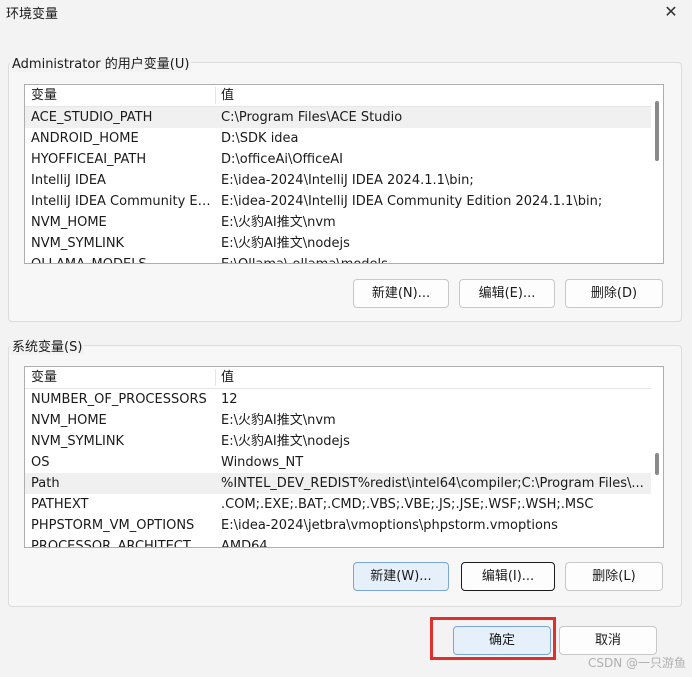 This screenshot has width=692, height=677. What do you see at coordinates (229, 399) in the screenshot?
I see `variable-value: 12` at bounding box center [229, 399].